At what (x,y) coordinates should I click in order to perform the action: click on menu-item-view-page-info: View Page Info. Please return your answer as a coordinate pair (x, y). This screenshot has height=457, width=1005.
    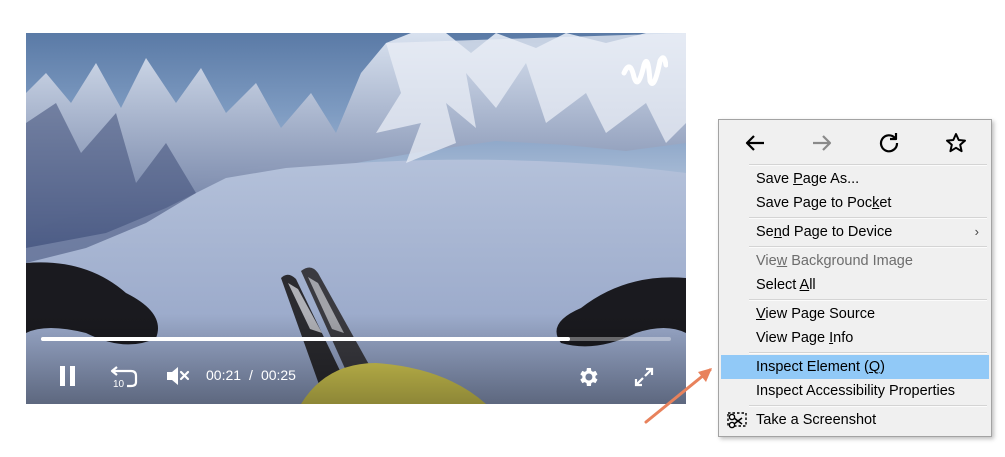
    Looking at the image, I should click on (855, 338).